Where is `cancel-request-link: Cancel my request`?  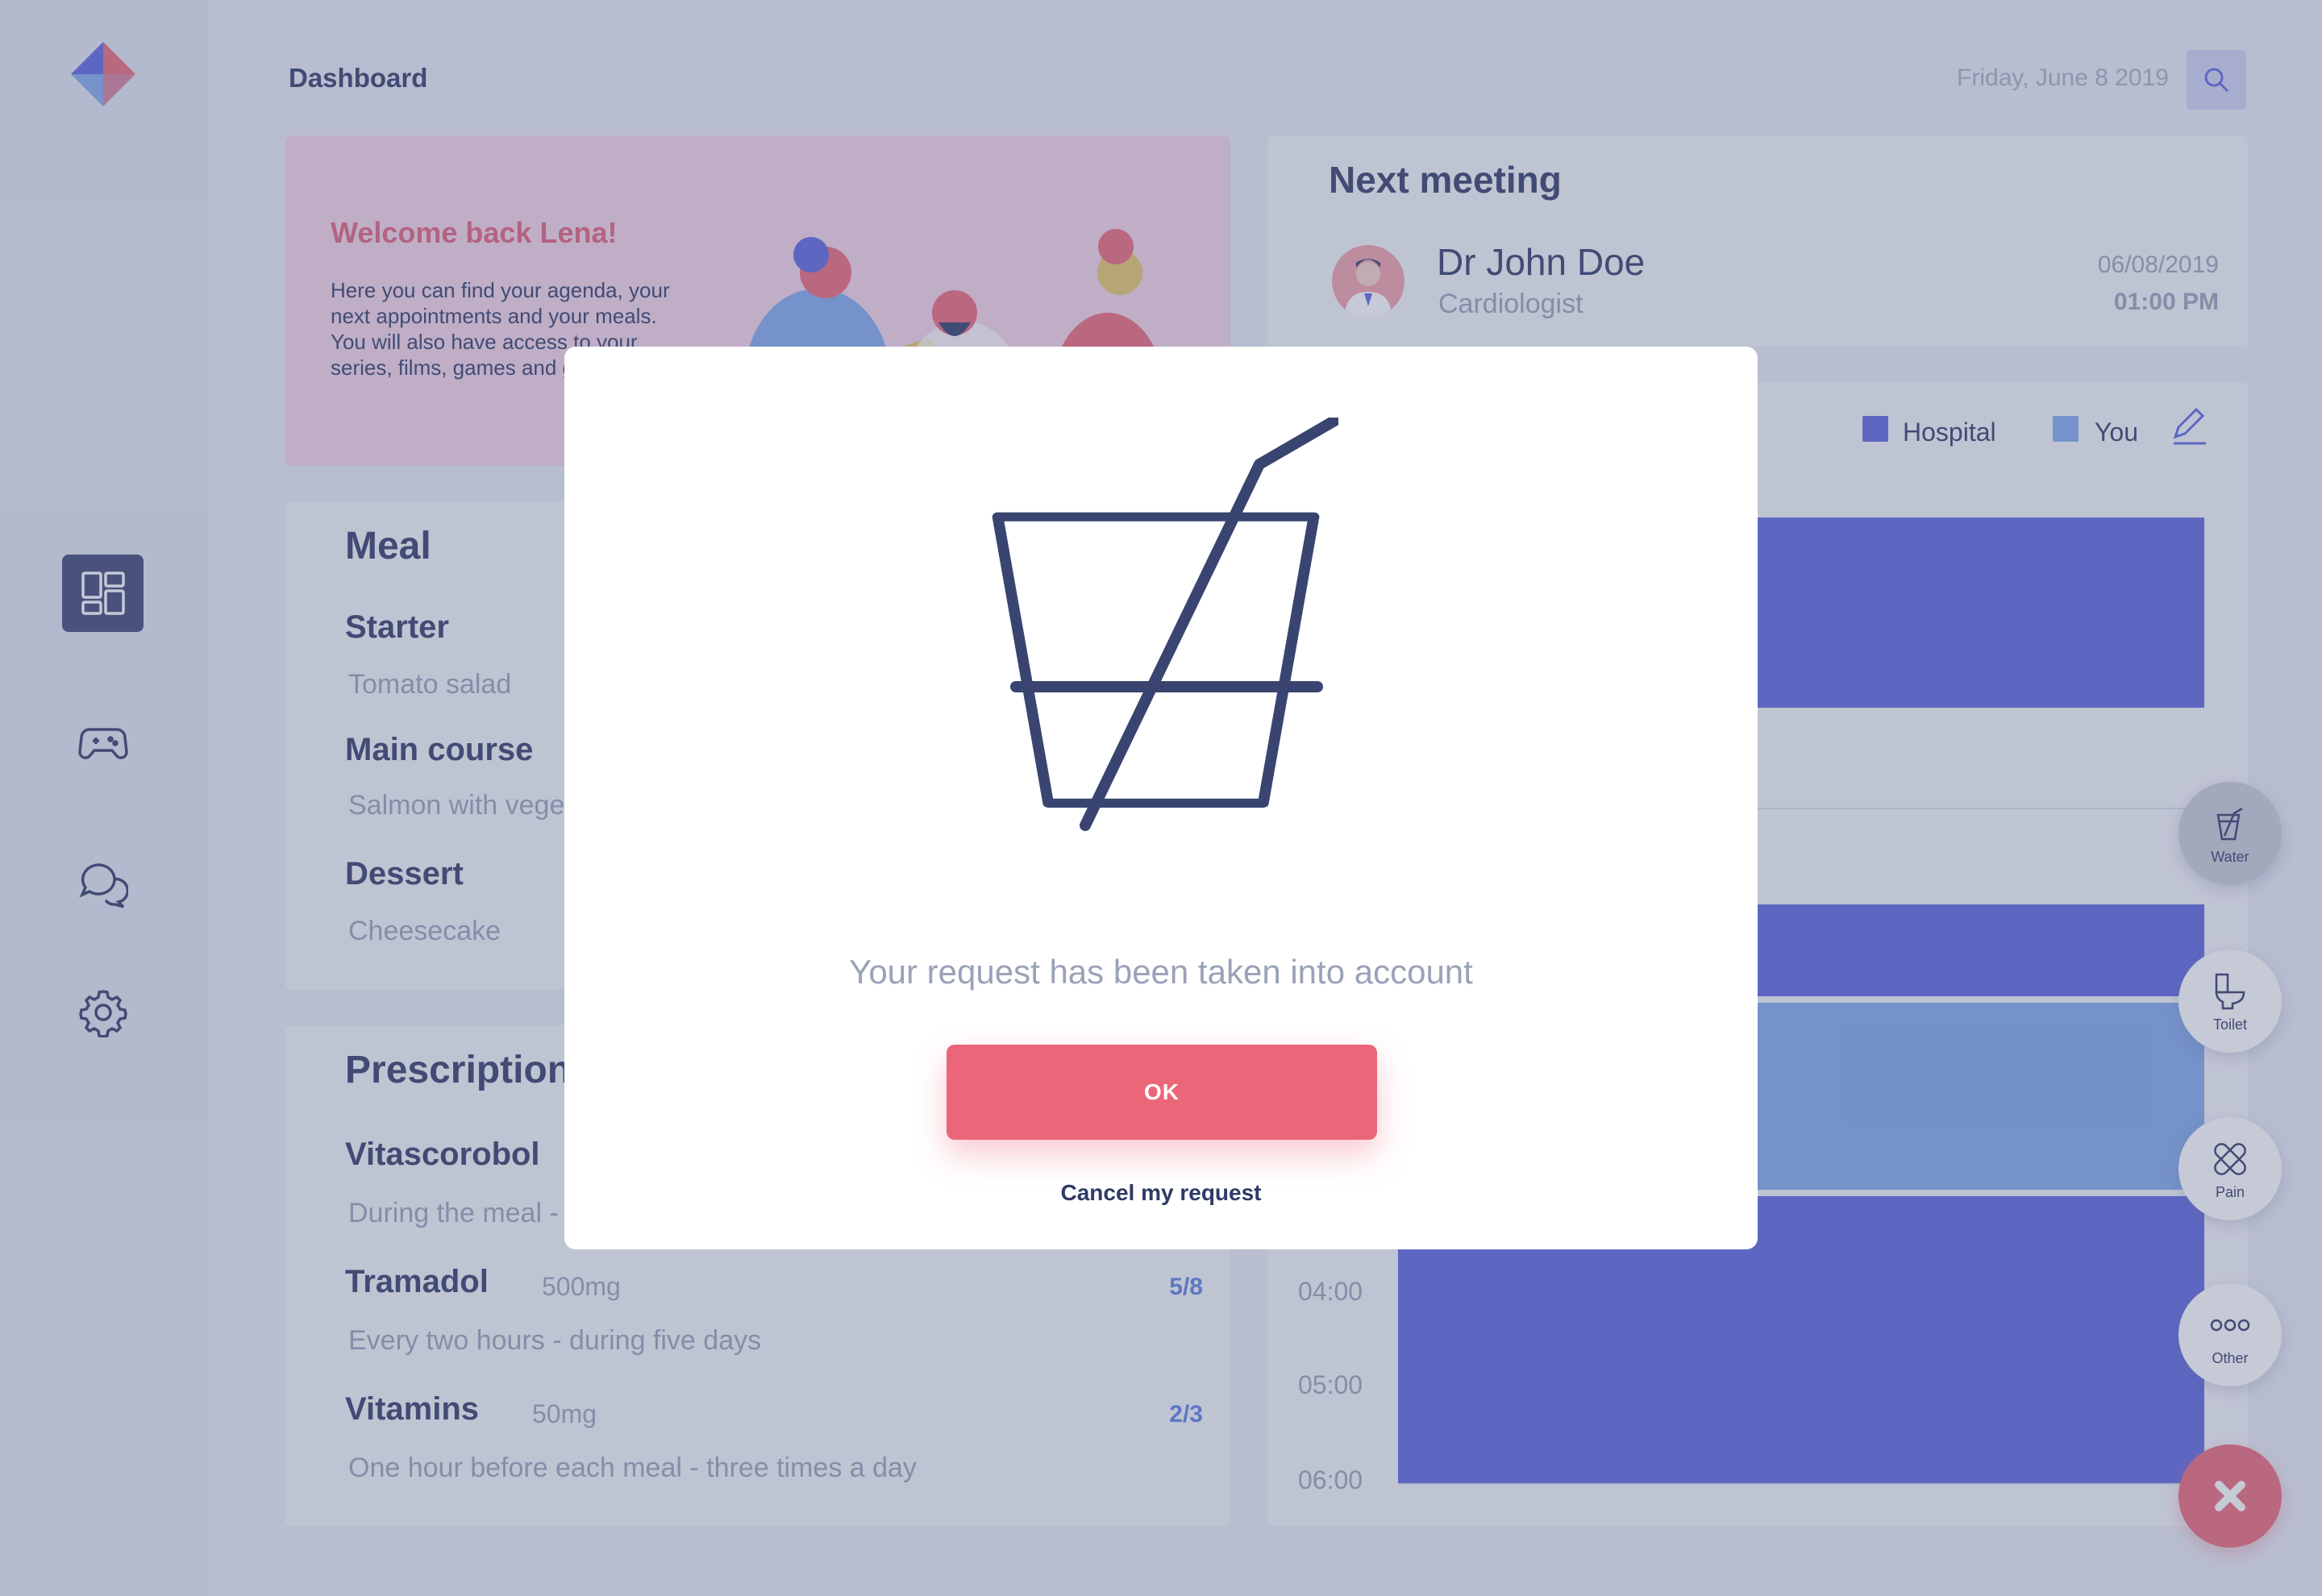 cancel-request-link: Cancel my request is located at coordinates (1161, 1193).